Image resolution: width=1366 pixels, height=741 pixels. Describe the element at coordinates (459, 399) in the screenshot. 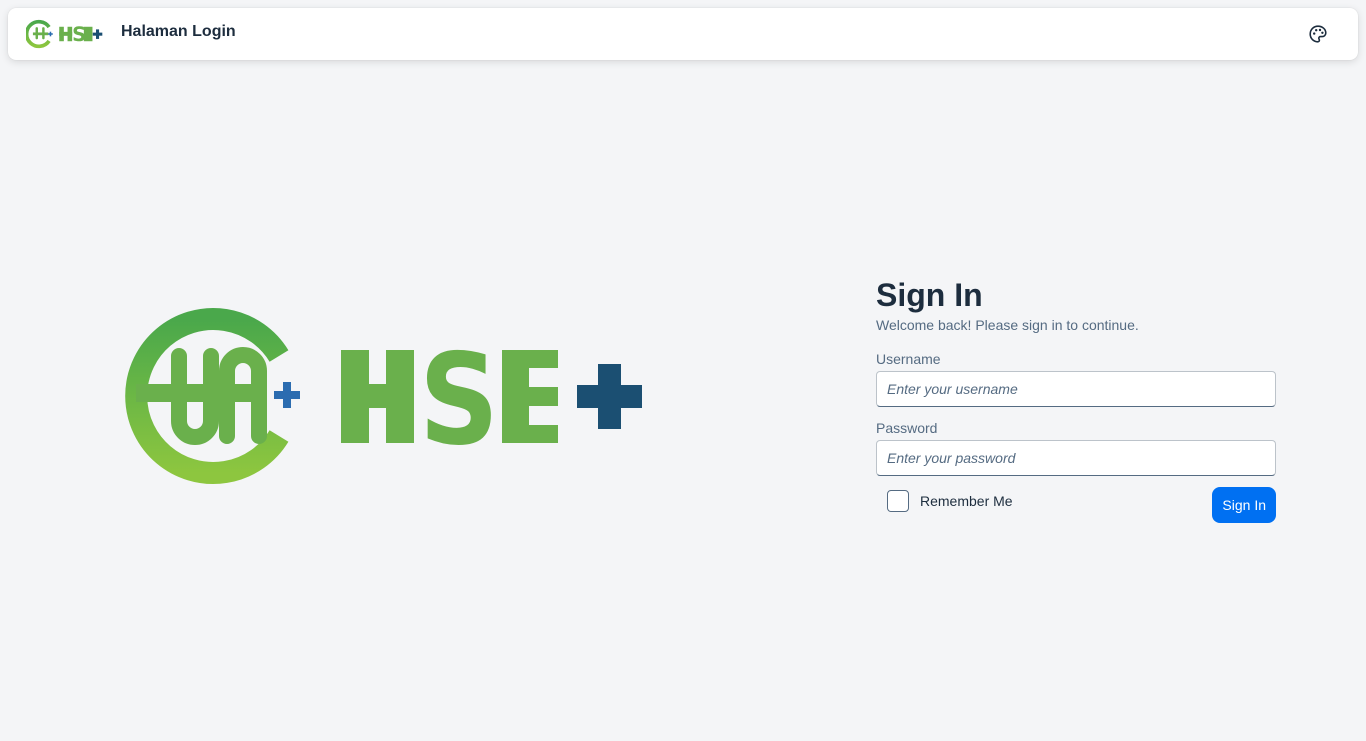

I see `svg-text: S` at that location.